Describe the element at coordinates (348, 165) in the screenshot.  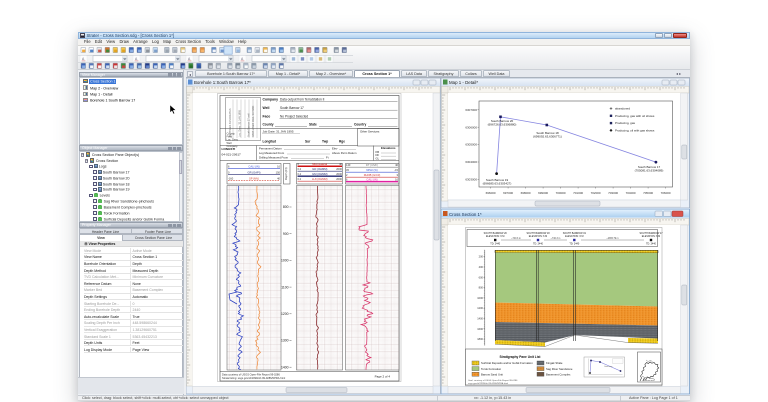
I see `svg-text: 140` at that location.